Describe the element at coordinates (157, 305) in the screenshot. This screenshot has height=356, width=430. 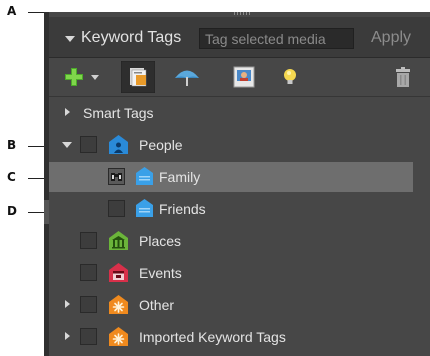
I see `other-label: Other` at that location.